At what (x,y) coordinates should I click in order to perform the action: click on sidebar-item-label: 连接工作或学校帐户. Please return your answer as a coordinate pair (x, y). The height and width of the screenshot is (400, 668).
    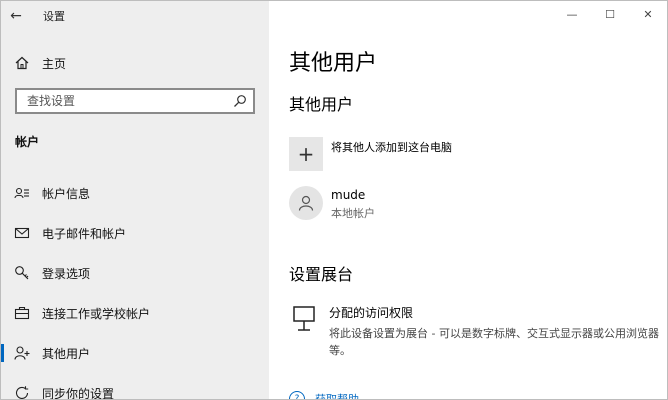
    Looking at the image, I should click on (96, 313).